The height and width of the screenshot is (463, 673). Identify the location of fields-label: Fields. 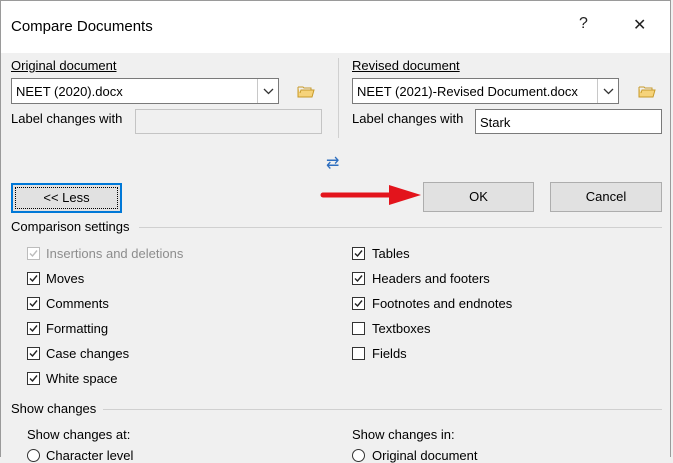
(389, 353).